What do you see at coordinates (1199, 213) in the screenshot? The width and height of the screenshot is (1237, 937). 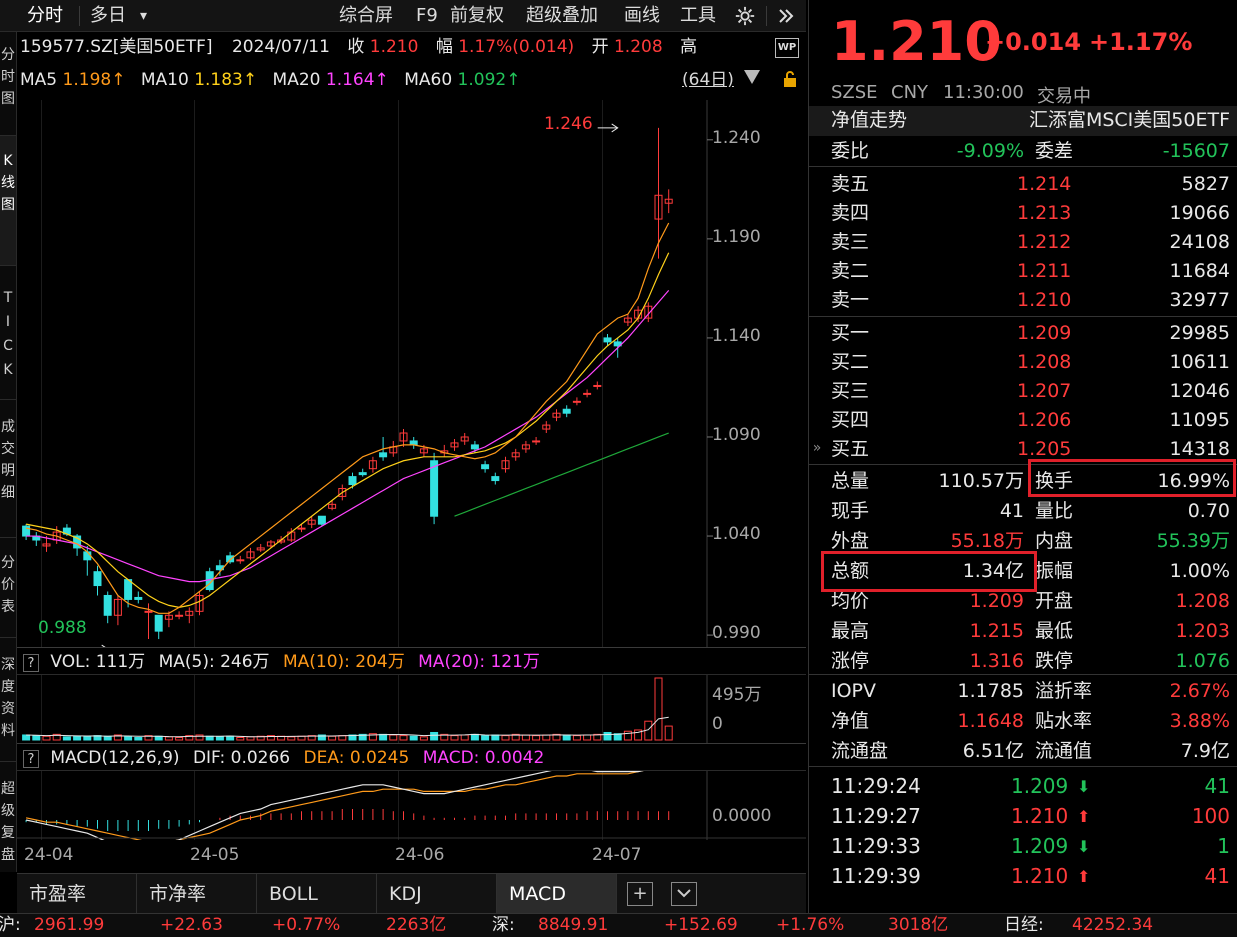 I see `ask-volume: 19066` at bounding box center [1199, 213].